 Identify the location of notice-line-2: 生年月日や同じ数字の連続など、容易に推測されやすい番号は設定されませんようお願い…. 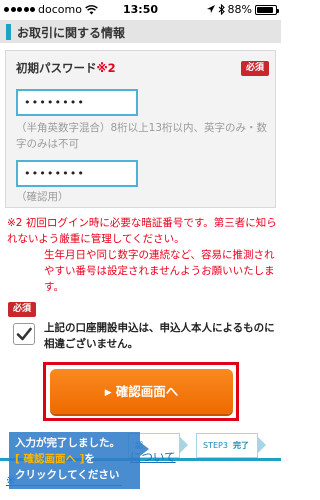
(159, 271).